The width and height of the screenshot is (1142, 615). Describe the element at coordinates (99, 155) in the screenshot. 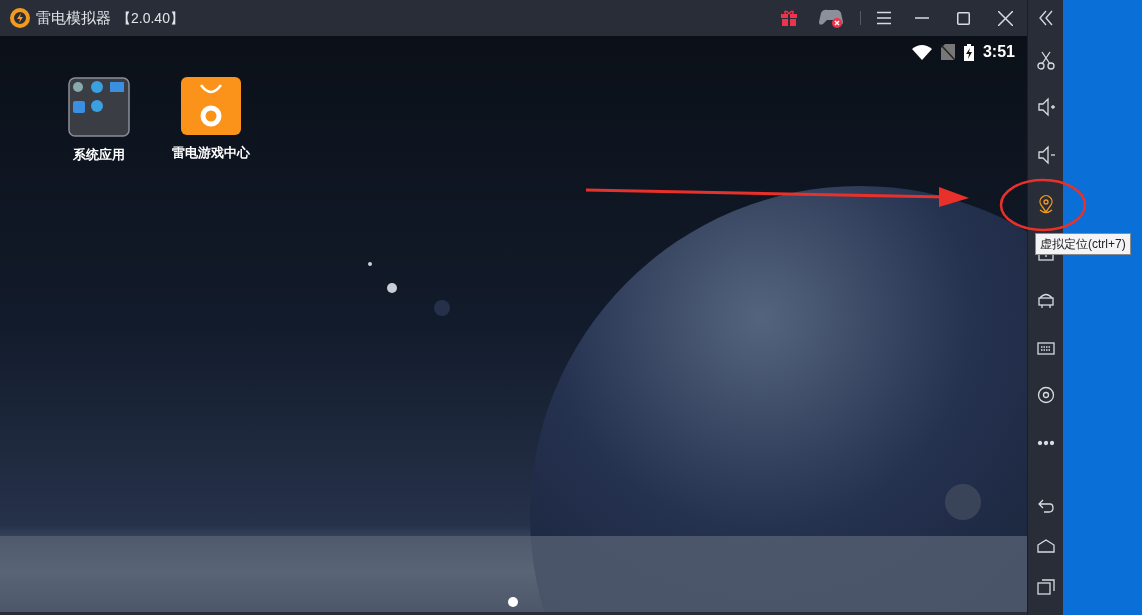

I see `app-label: 系统应用` at that location.